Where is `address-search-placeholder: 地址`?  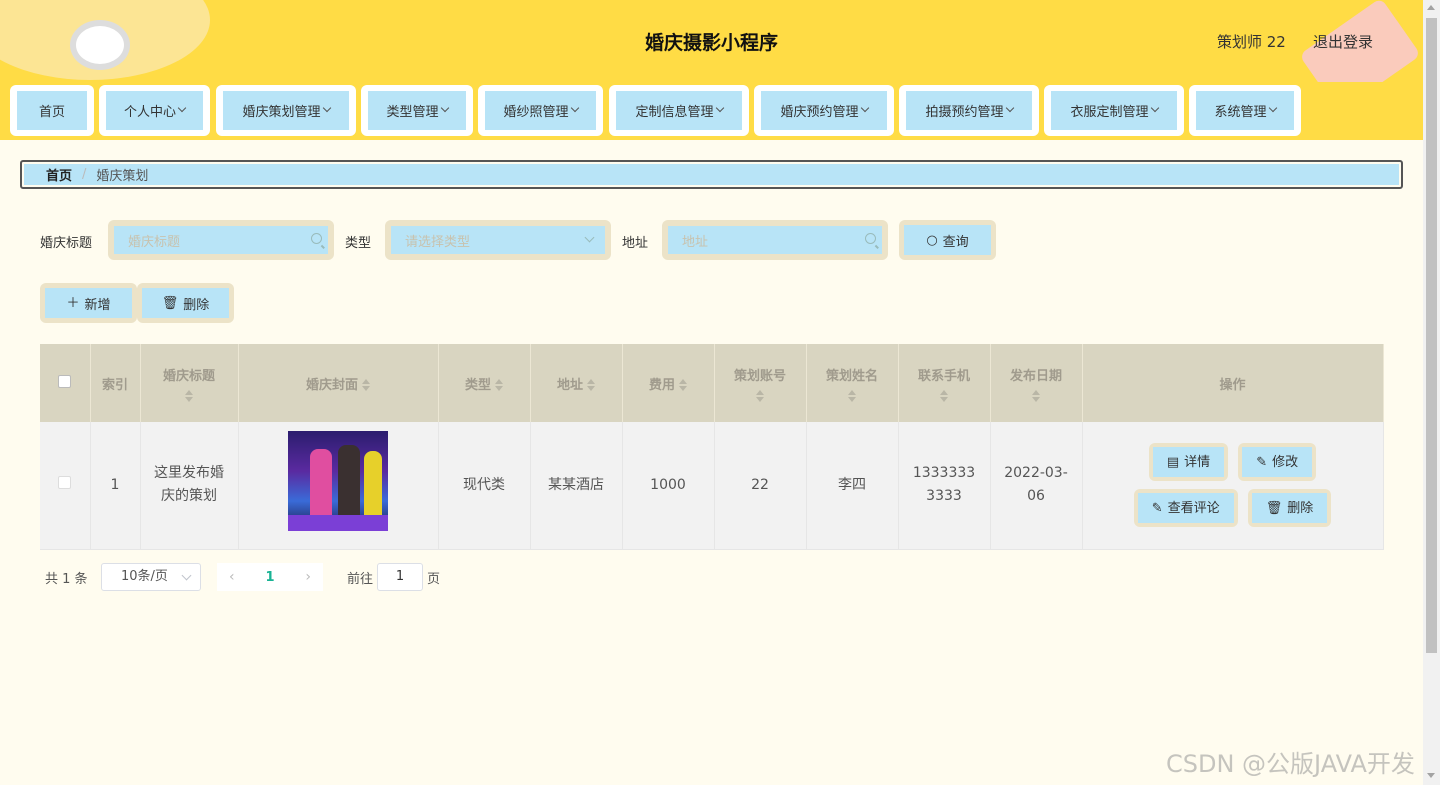
address-search-placeholder: 地址 is located at coordinates (695, 242).